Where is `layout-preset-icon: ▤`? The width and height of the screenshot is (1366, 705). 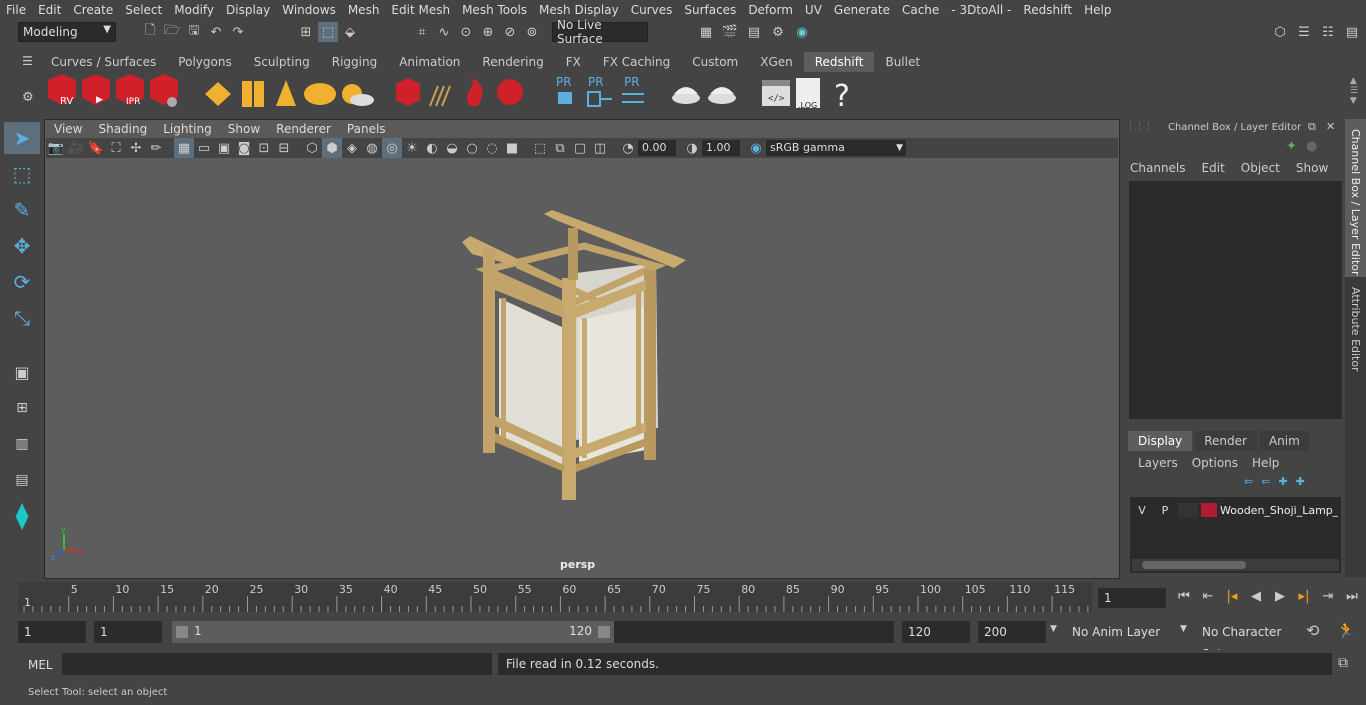
layout-preset-icon: ▤ is located at coordinates (22, 480).